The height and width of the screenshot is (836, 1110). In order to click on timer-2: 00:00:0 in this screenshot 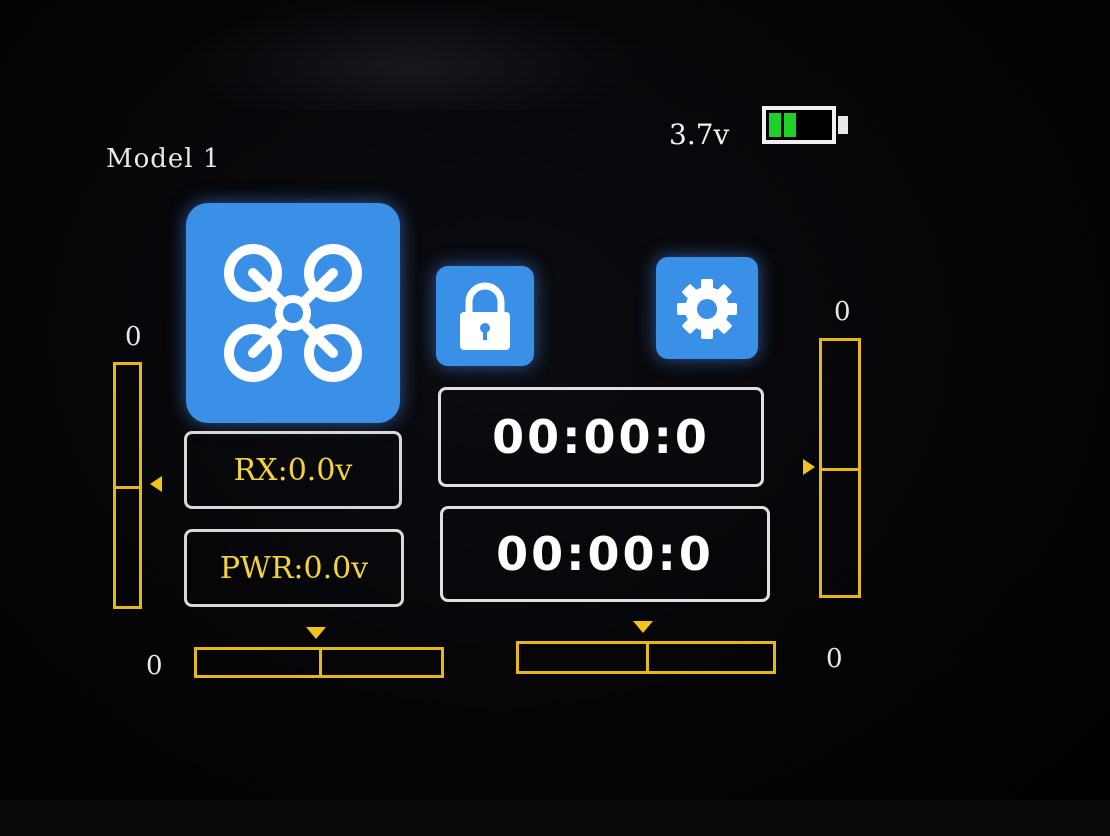, I will do `click(605, 554)`.